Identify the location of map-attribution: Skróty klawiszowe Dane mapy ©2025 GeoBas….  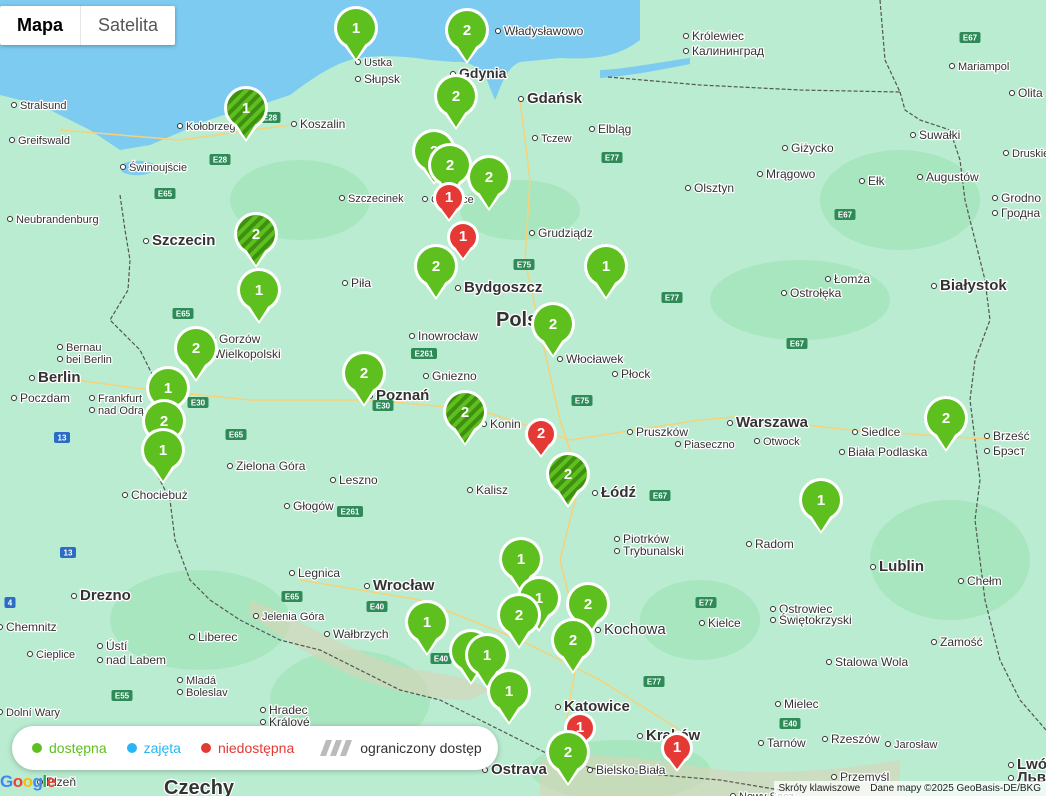
(909, 788).